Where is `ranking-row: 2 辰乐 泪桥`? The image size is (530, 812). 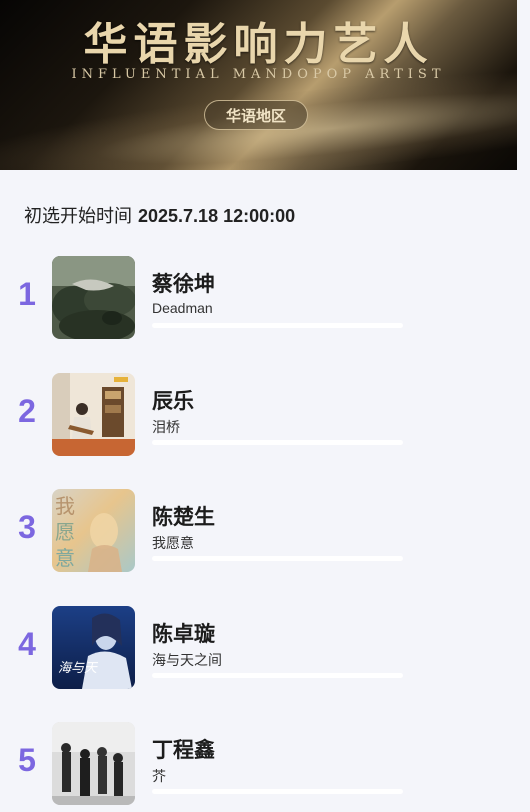 ranking-row: 2 辰乐 泪桥 is located at coordinates (258, 418).